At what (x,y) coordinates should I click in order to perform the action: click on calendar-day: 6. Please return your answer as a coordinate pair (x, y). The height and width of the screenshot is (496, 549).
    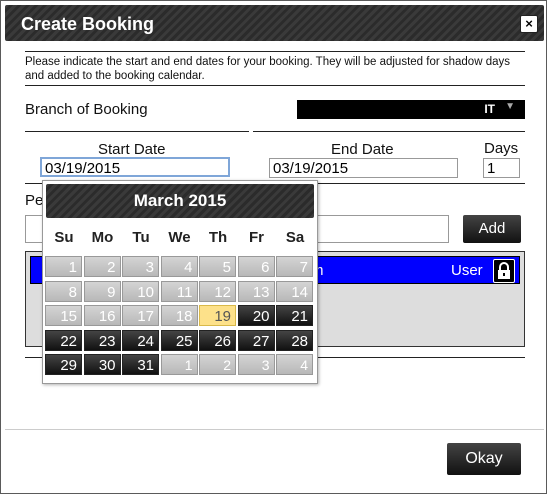
    Looking at the image, I should click on (256, 266).